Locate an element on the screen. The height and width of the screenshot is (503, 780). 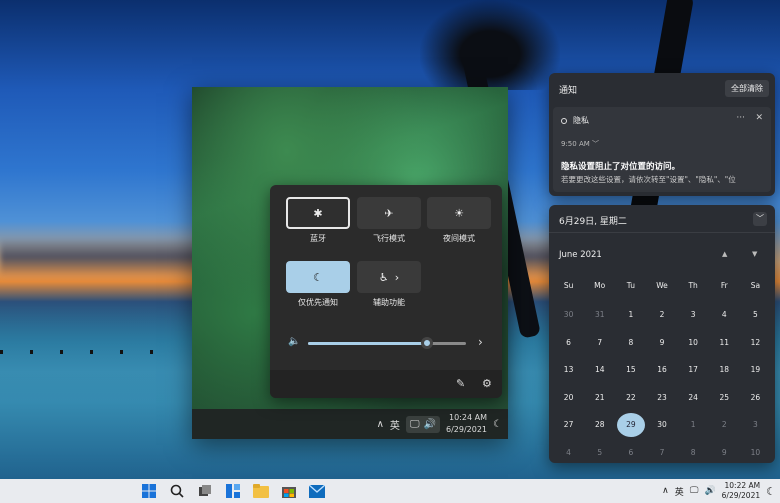
calendar-day-number: 10 is located at coordinates (755, 452).